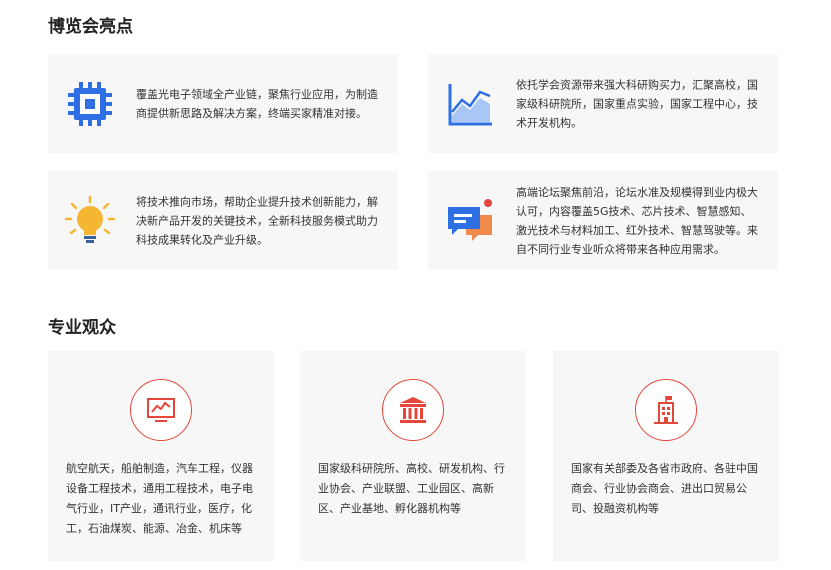 Image resolution: width=831 pixels, height=570 pixels. What do you see at coordinates (90, 104) in the screenshot?
I see `chip-icon` at bounding box center [90, 104].